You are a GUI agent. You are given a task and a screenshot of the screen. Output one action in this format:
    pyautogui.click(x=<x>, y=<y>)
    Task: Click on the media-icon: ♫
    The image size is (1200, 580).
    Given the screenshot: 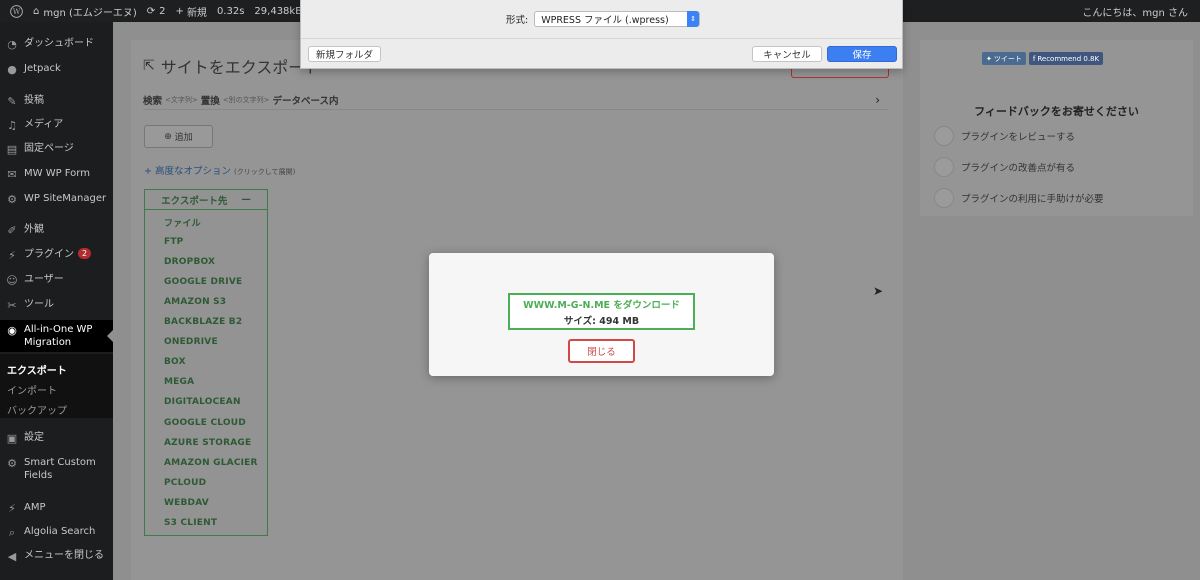 What is the action you would take?
    pyautogui.click(x=12, y=125)
    